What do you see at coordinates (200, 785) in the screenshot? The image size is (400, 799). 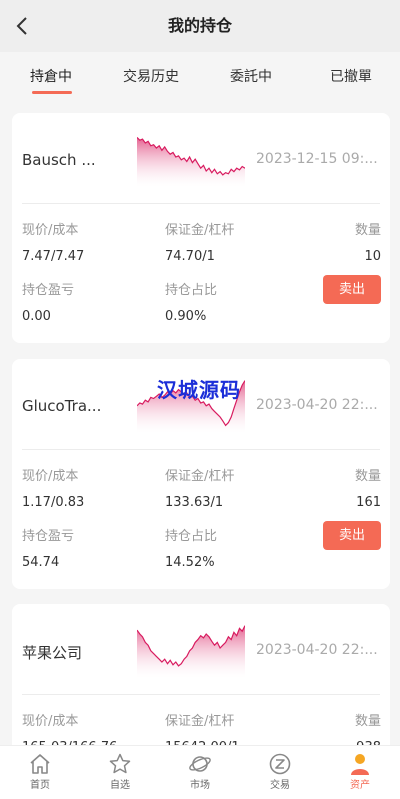 I see `nav-label: 市场` at bounding box center [200, 785].